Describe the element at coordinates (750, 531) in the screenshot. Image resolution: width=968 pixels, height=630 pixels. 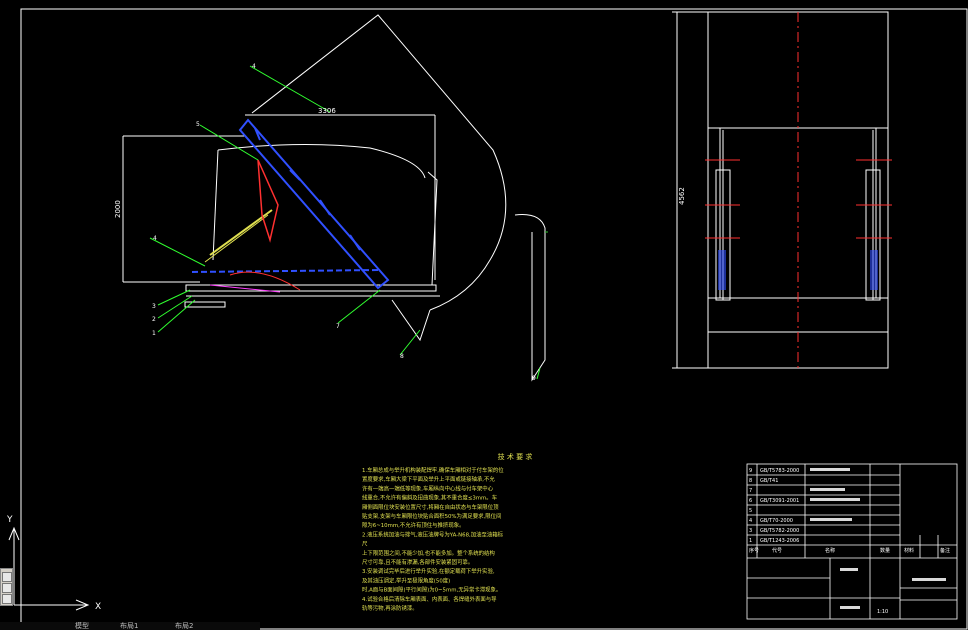
I see `title-block-cell-no: 3` at that location.